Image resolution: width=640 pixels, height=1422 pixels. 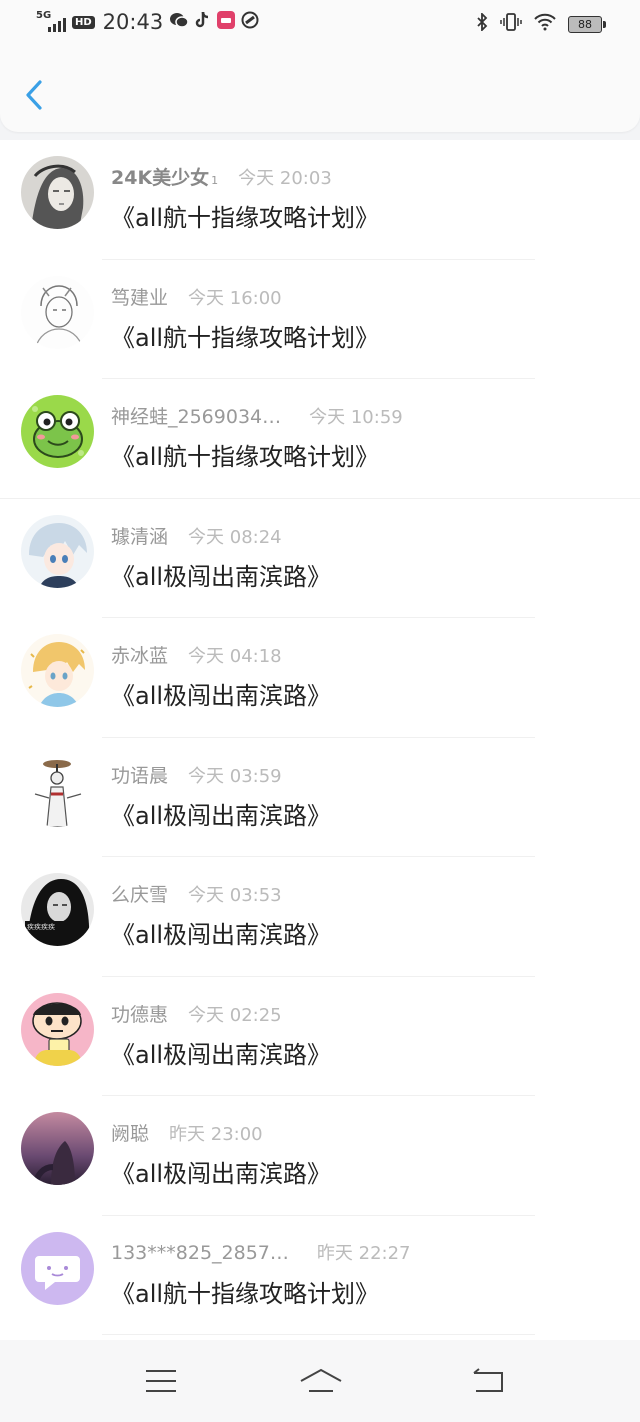 What do you see at coordinates (57, 909) in the screenshot?
I see `avatar: 疾疾疾疾` at bounding box center [57, 909].